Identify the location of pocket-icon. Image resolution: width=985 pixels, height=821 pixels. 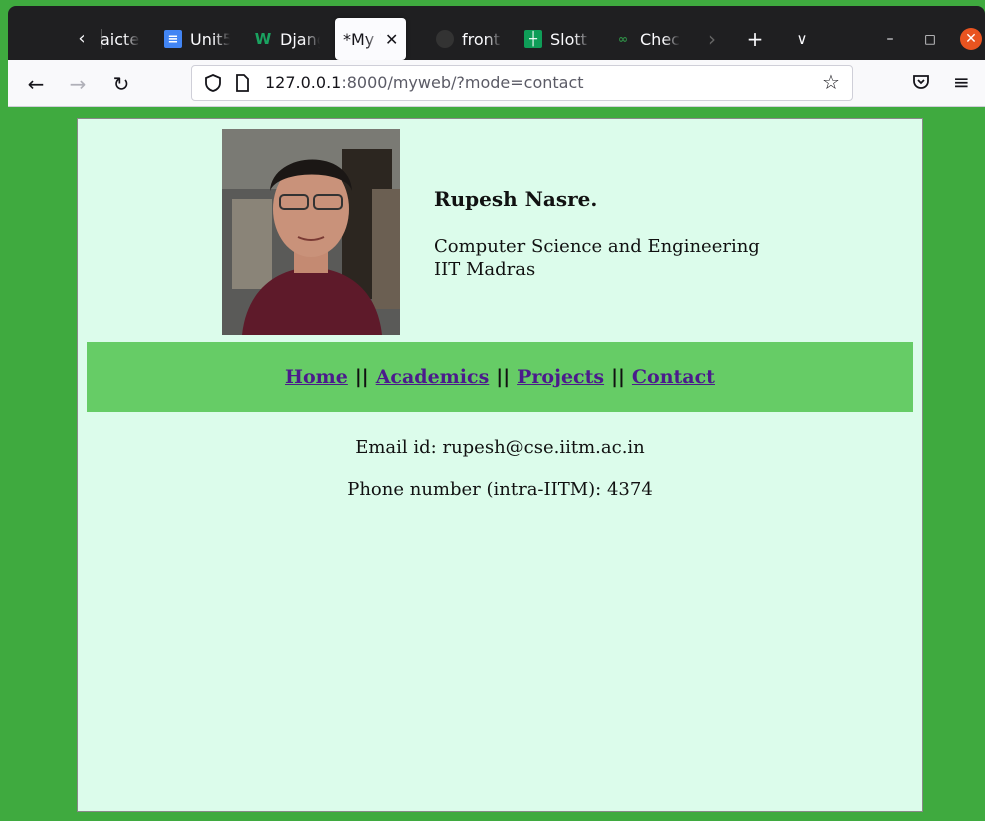
(921, 82).